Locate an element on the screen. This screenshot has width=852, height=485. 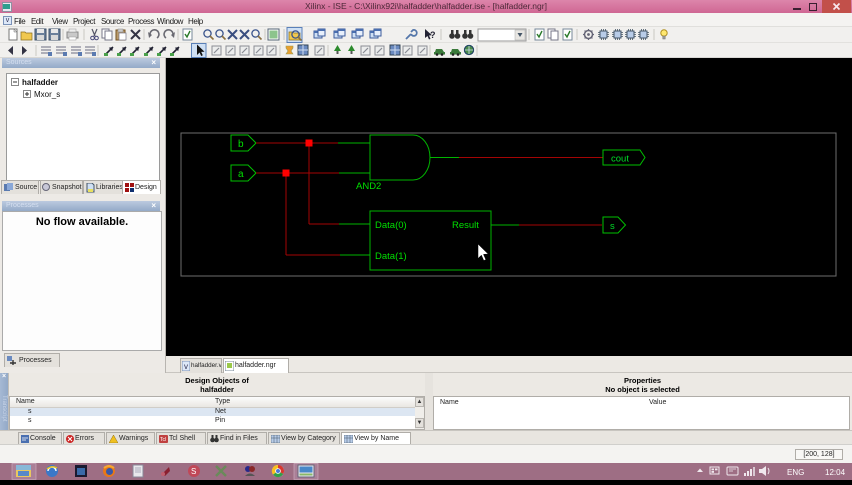
svg-text: Result is located at coordinates (465, 225).